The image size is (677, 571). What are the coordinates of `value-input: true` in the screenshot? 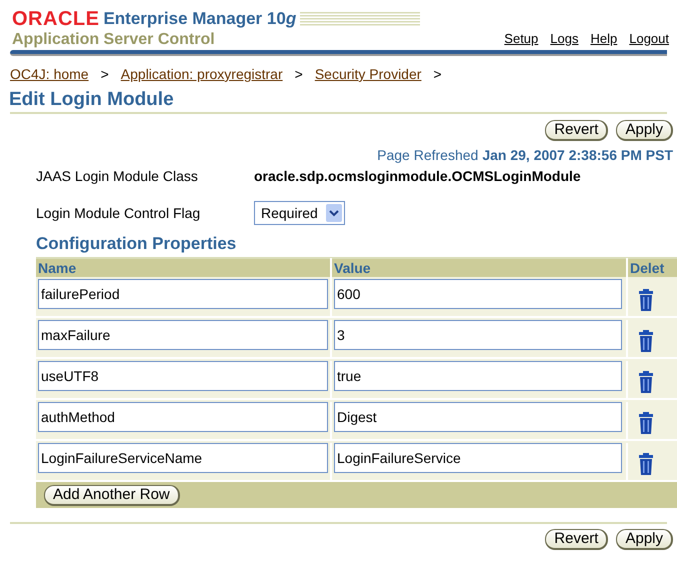 It's located at (478, 376).